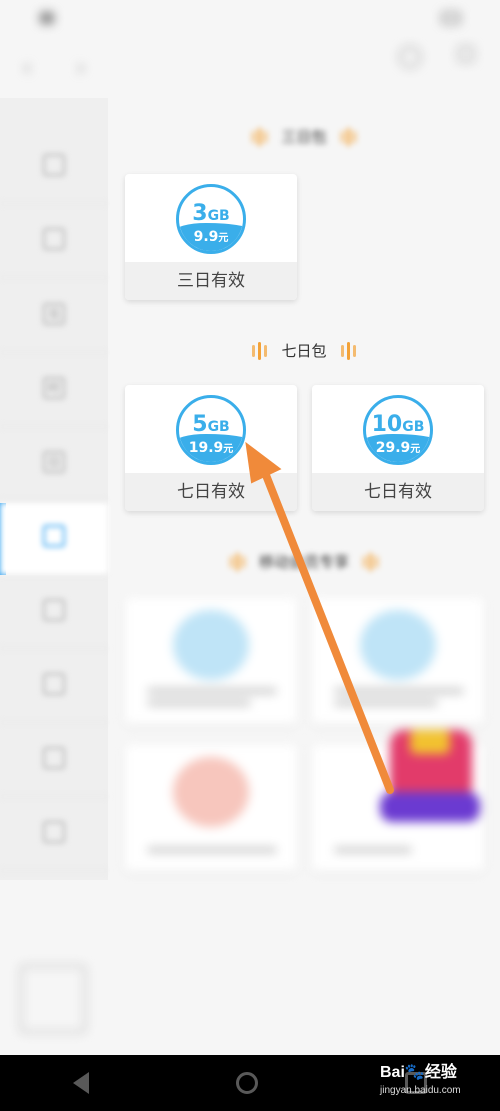  Describe the element at coordinates (440, 1083) in the screenshot. I see `watermark: Bai🐾经验 jingyan.baidu.com` at that location.